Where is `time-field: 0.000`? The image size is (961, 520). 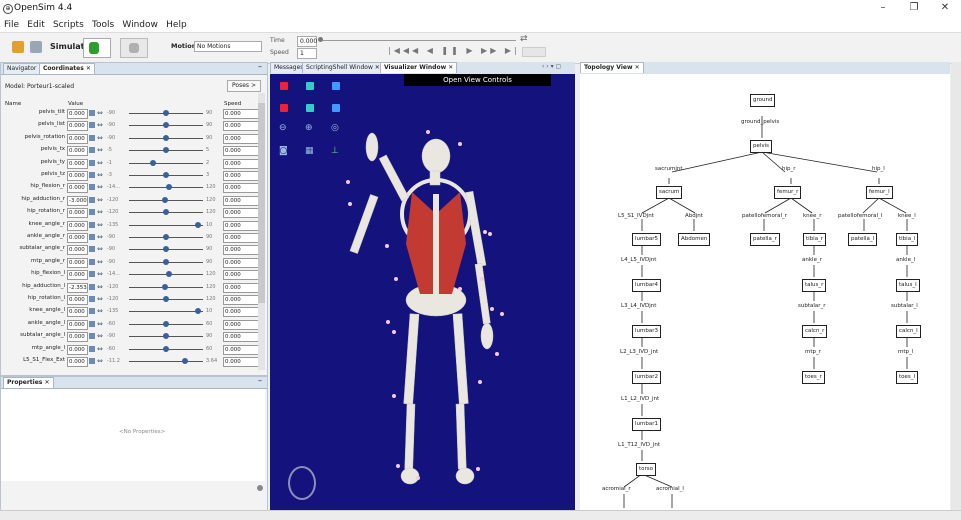
time-field: 0.000 is located at coordinates (307, 41).